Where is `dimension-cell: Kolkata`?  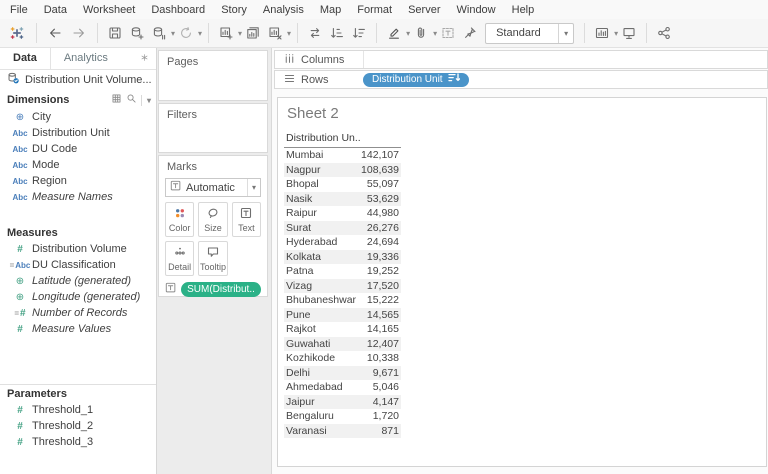
dimension-cell: Kolkata is located at coordinates (303, 257).